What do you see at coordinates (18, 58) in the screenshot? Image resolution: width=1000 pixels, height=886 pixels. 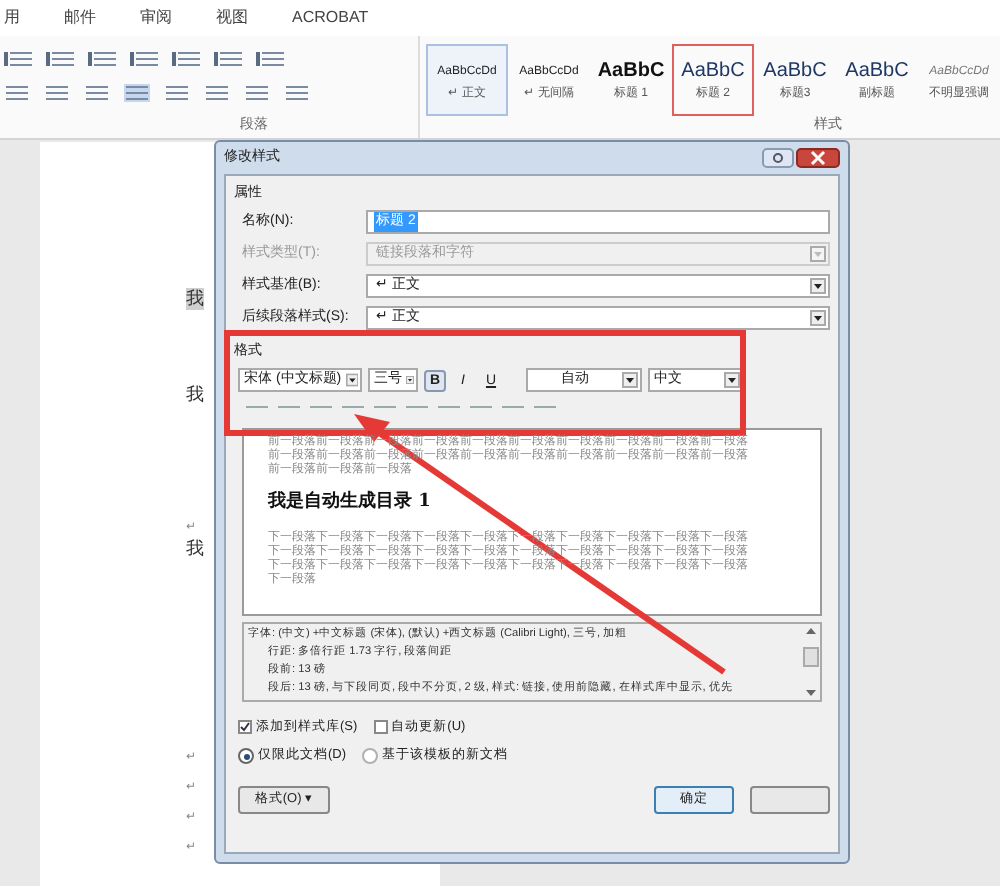 I see `bullet-list-icon` at bounding box center [18, 58].